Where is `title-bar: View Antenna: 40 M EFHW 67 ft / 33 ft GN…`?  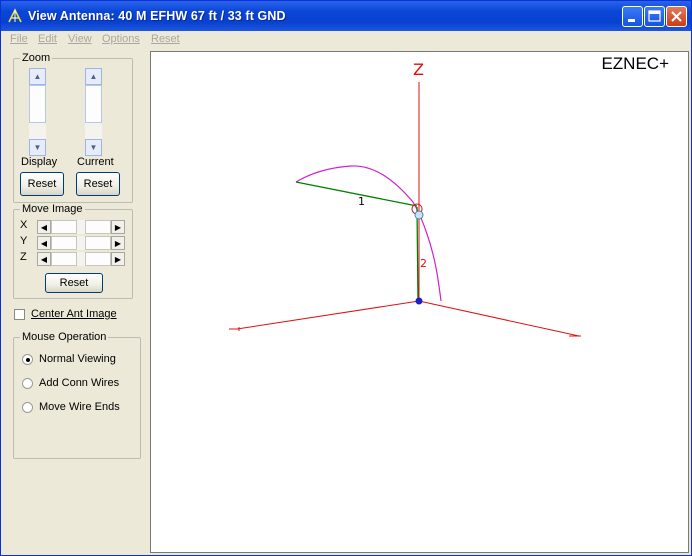 title-bar: View Antenna: 40 M EFHW 67 ft / 33 ft GN… is located at coordinates (346, 16).